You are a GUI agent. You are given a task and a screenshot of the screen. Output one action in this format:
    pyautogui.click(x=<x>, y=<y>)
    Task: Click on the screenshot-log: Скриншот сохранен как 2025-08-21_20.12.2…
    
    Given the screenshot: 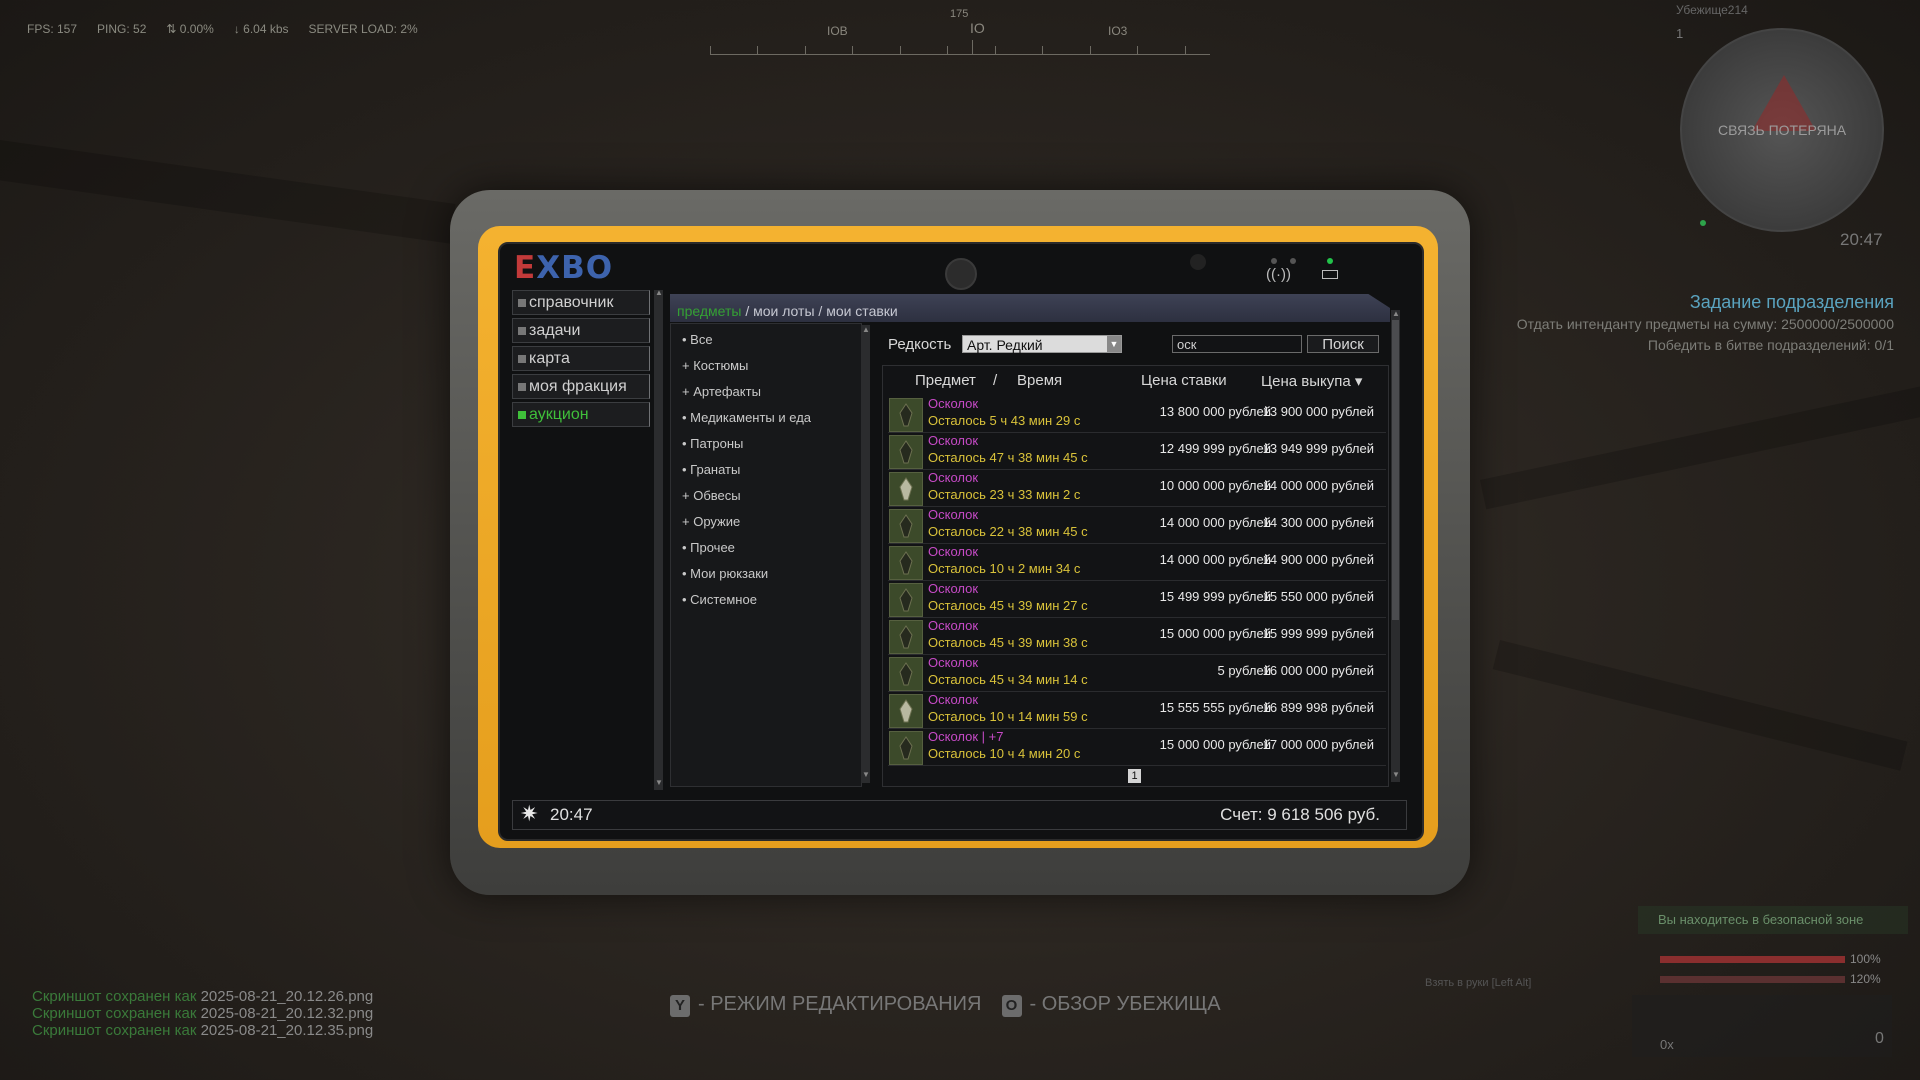 What is the action you would take?
    pyautogui.click(x=202, y=1013)
    